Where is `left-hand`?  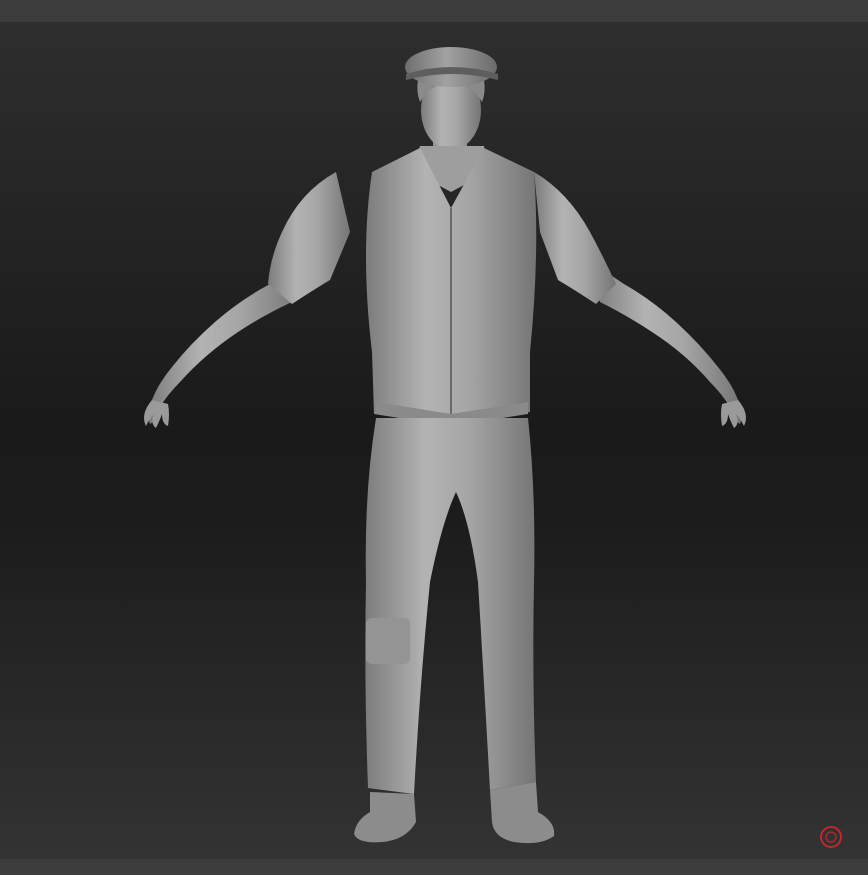
left-hand is located at coordinates (156, 414).